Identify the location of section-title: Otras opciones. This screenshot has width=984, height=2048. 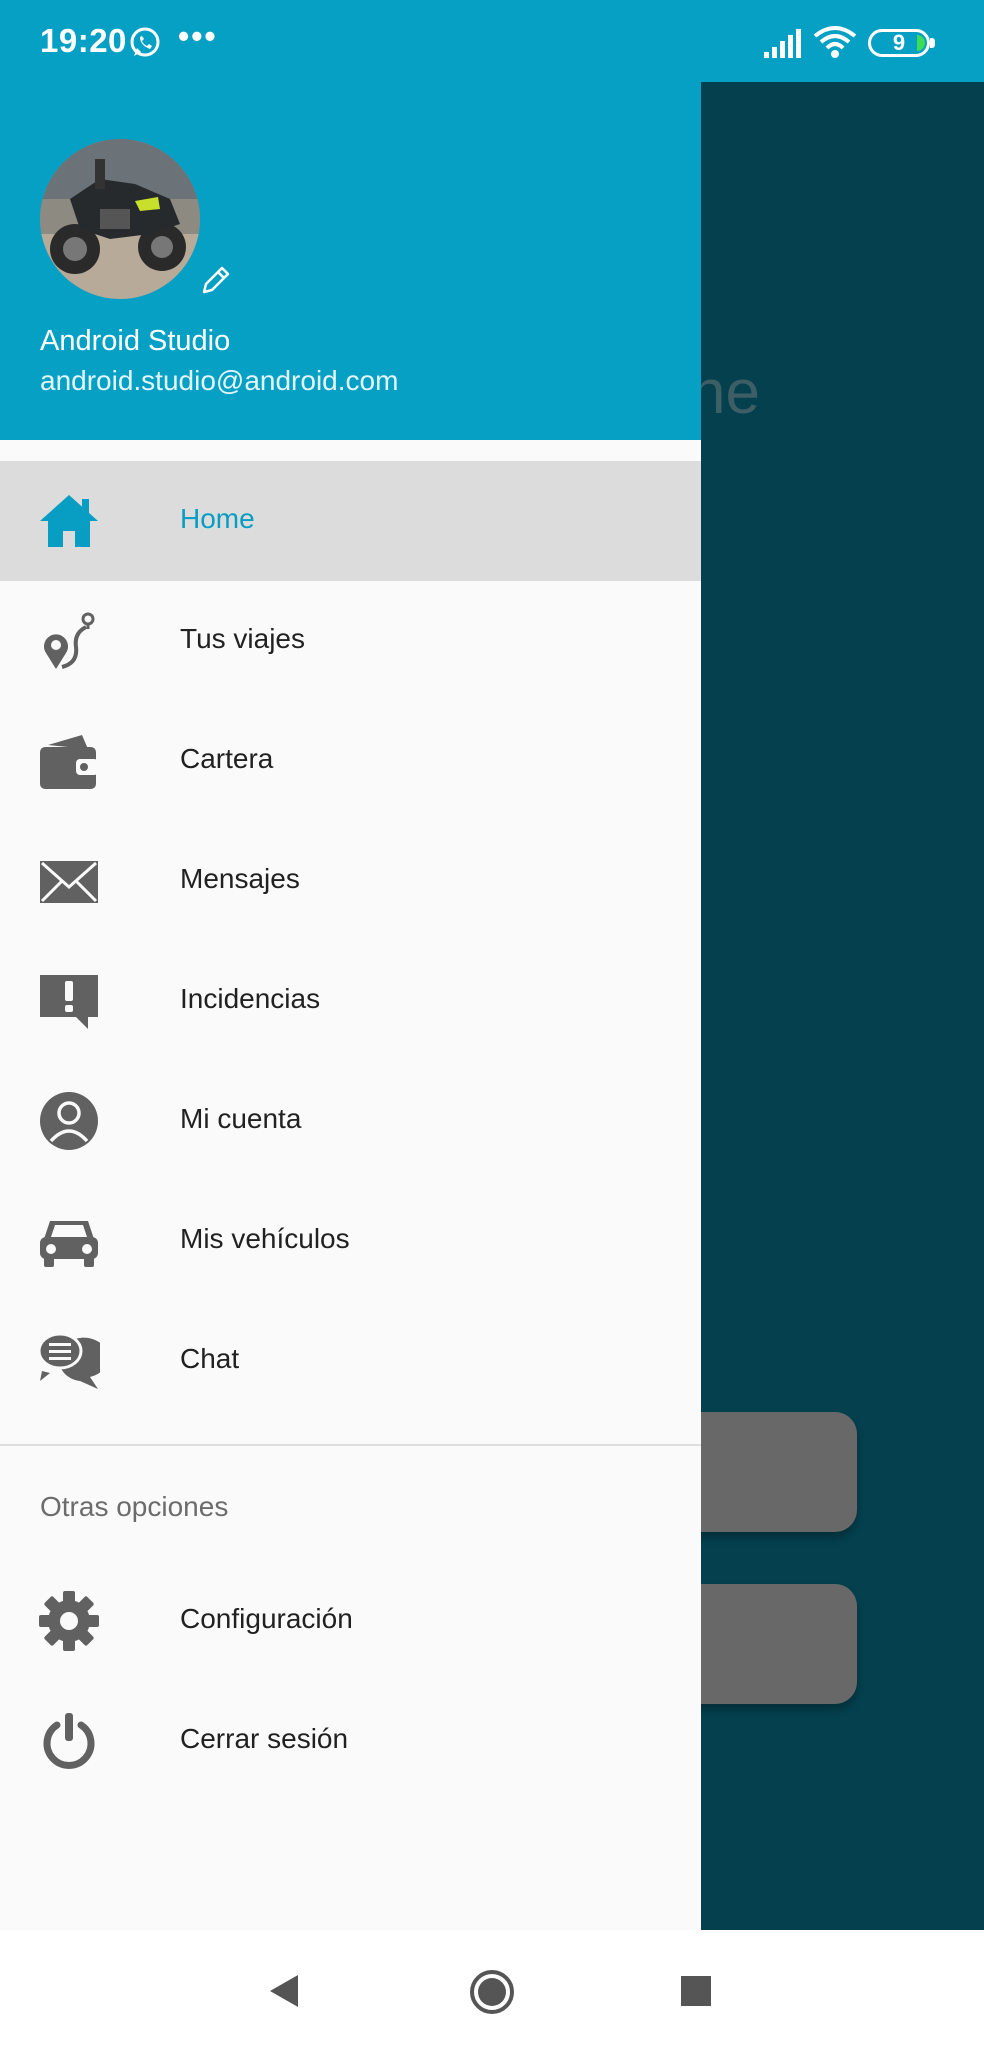
(134, 1506).